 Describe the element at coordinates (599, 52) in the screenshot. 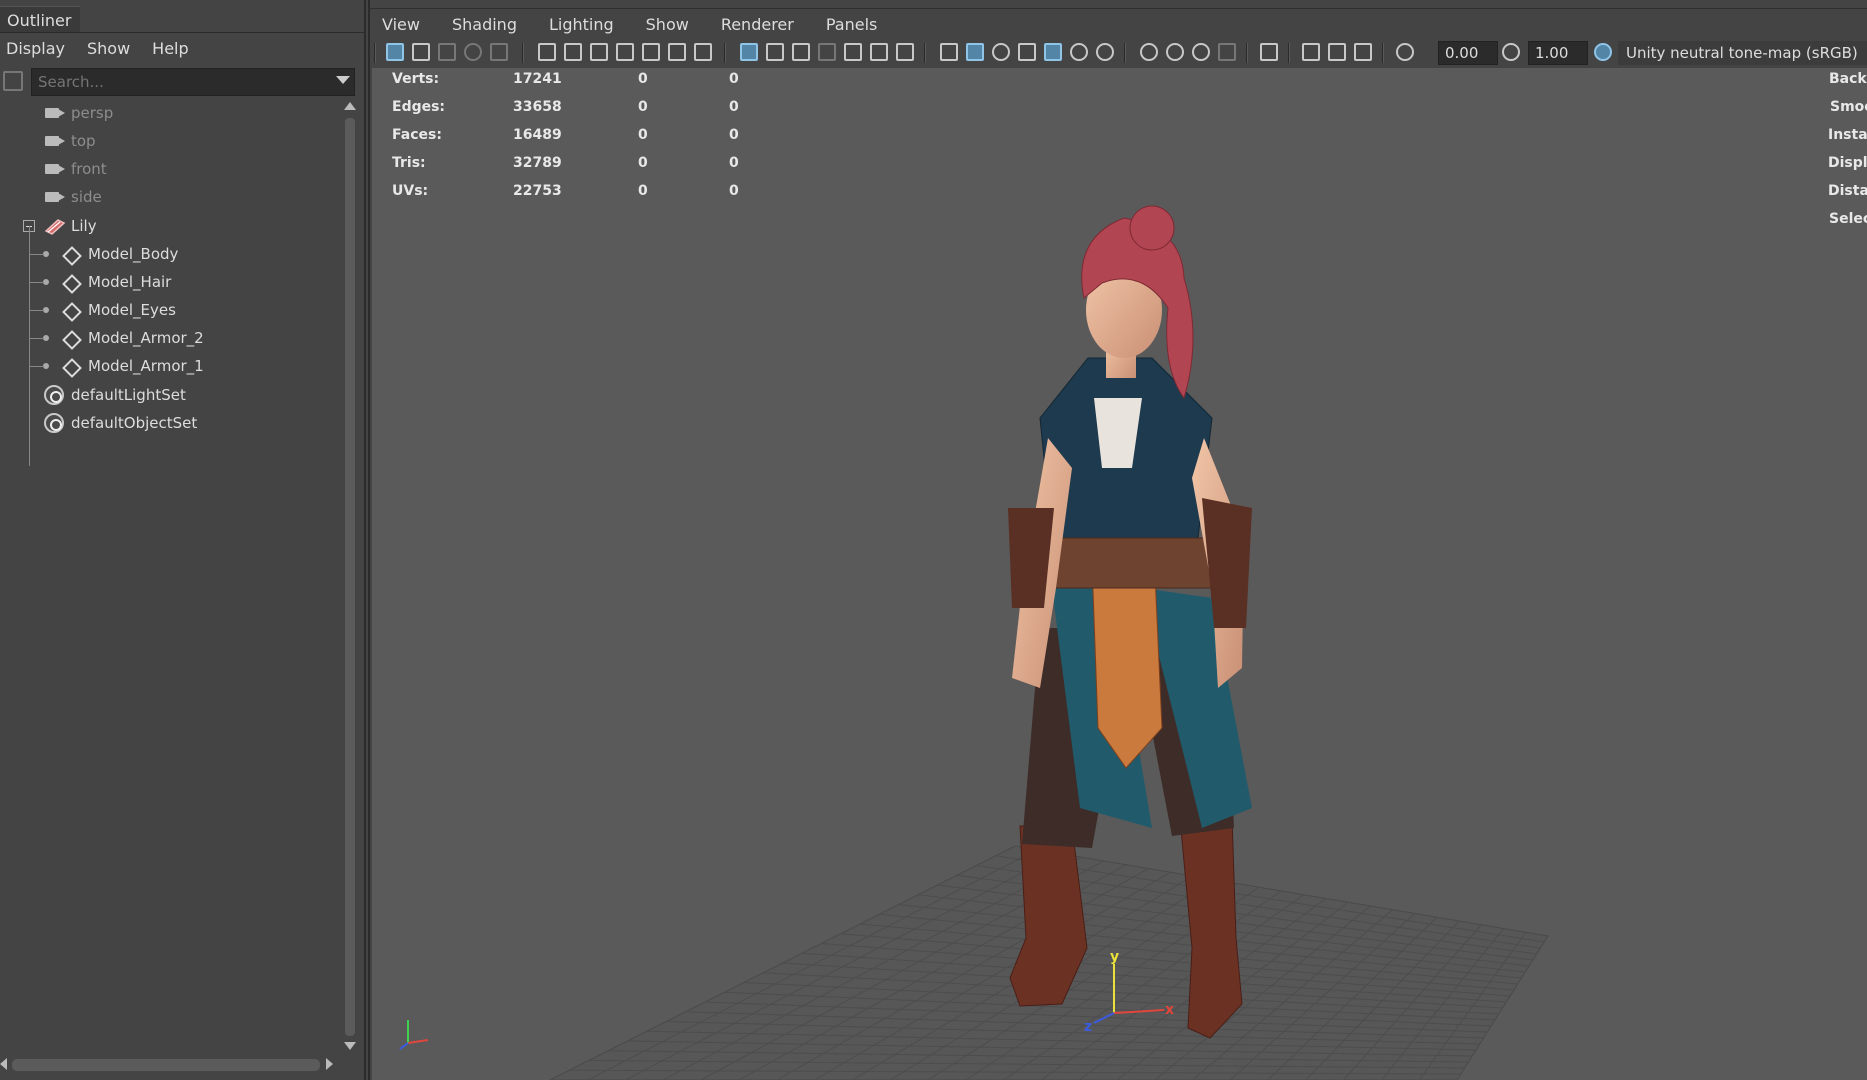

I see `camera-focus-icon` at that location.